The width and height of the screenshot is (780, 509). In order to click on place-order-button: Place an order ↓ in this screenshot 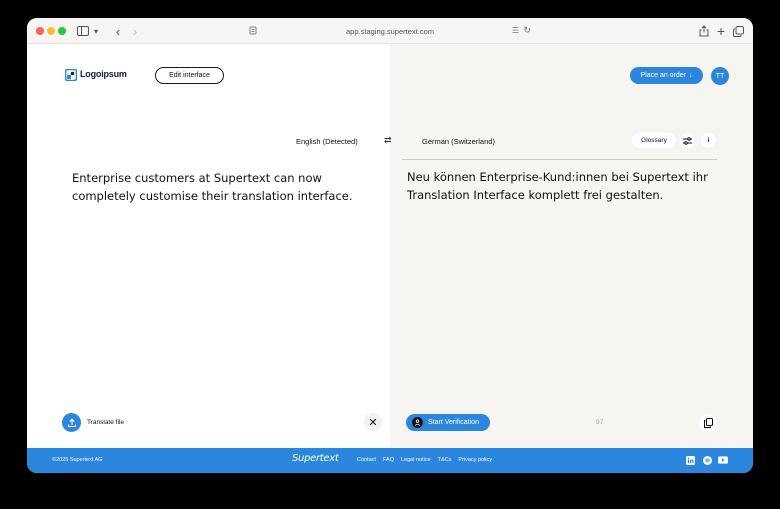, I will do `click(666, 75)`.